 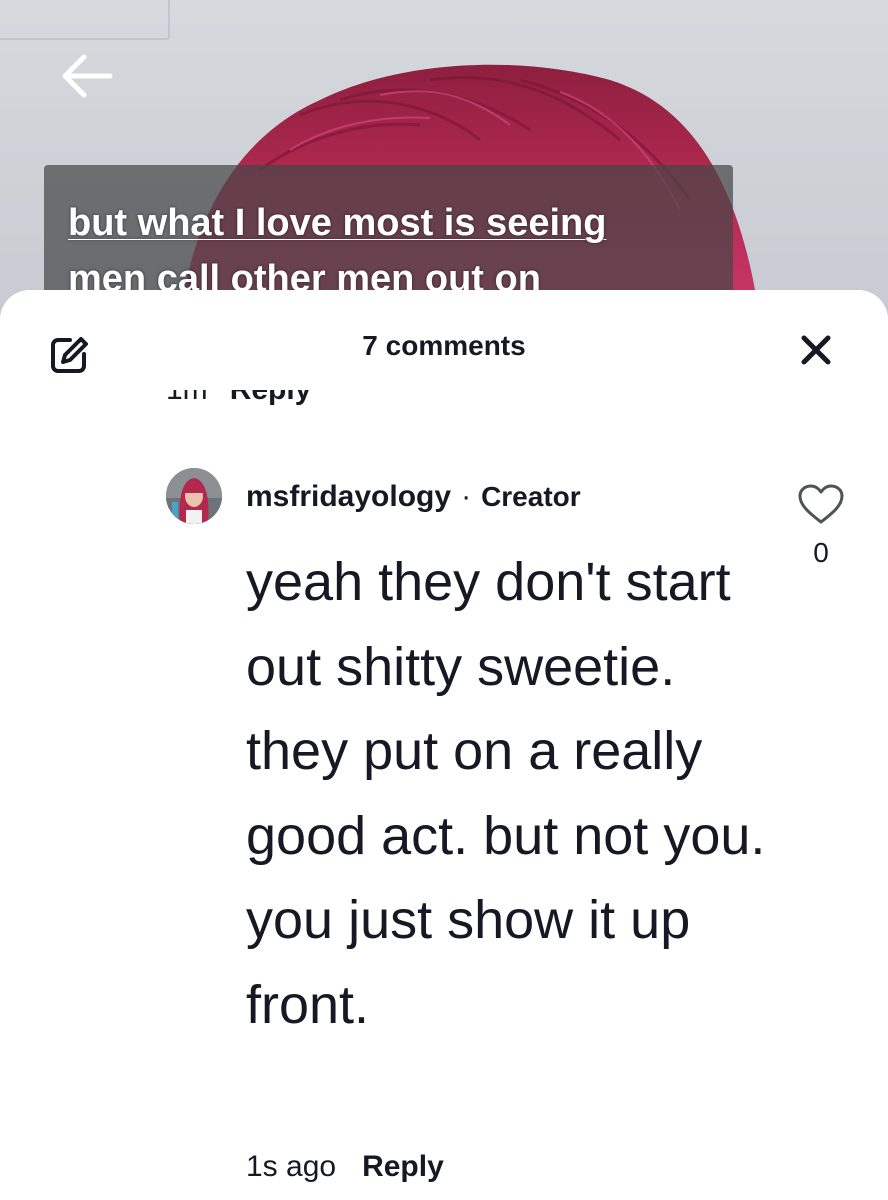 What do you see at coordinates (337, 223) in the screenshot?
I see `caption-line-1: but what I love most is seeing` at bounding box center [337, 223].